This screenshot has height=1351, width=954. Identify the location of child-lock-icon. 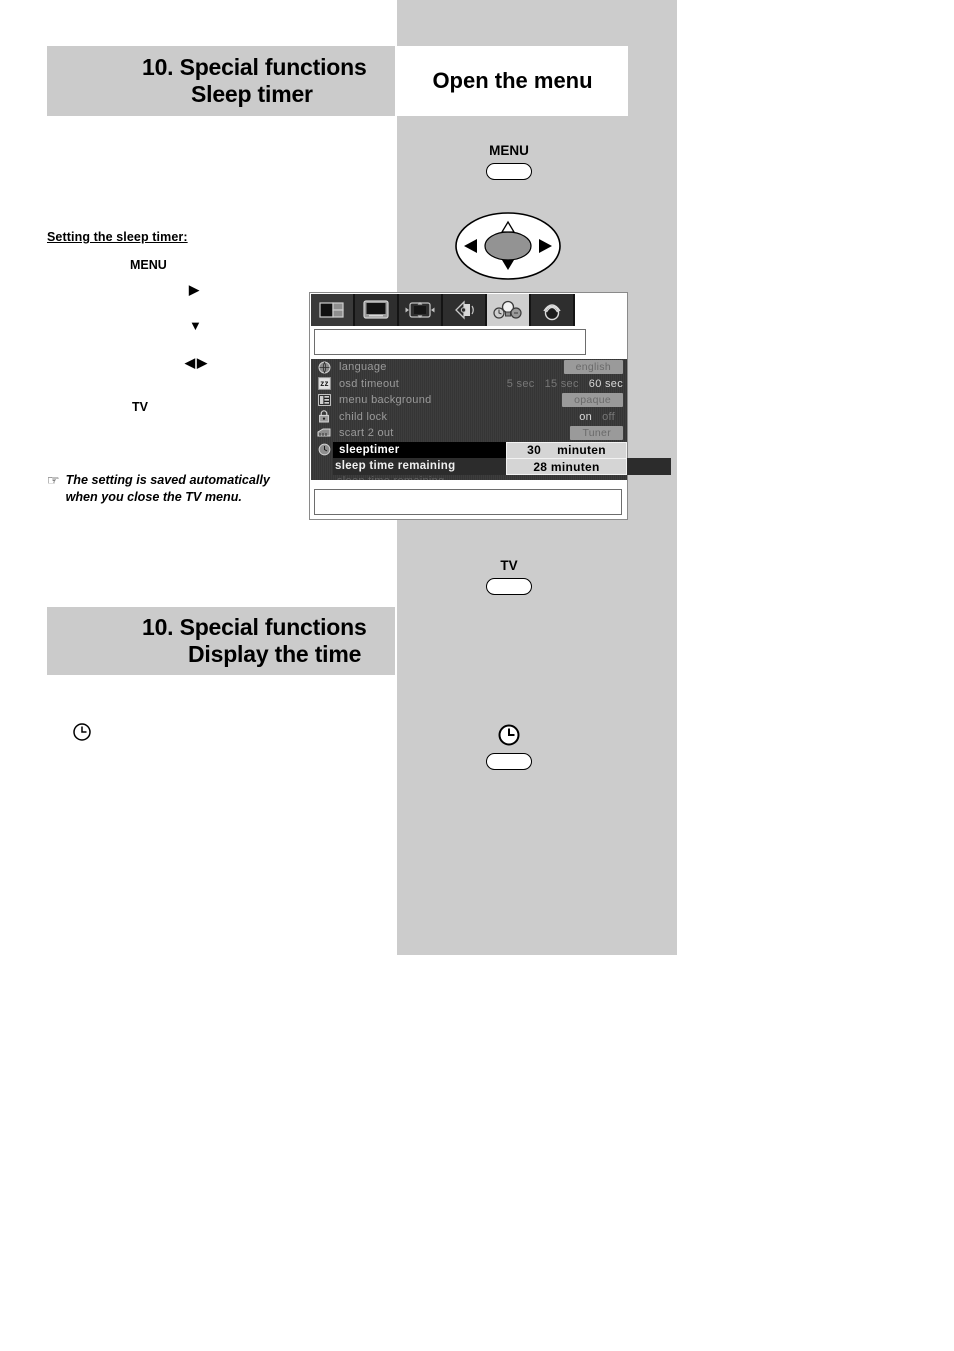
(324, 417).